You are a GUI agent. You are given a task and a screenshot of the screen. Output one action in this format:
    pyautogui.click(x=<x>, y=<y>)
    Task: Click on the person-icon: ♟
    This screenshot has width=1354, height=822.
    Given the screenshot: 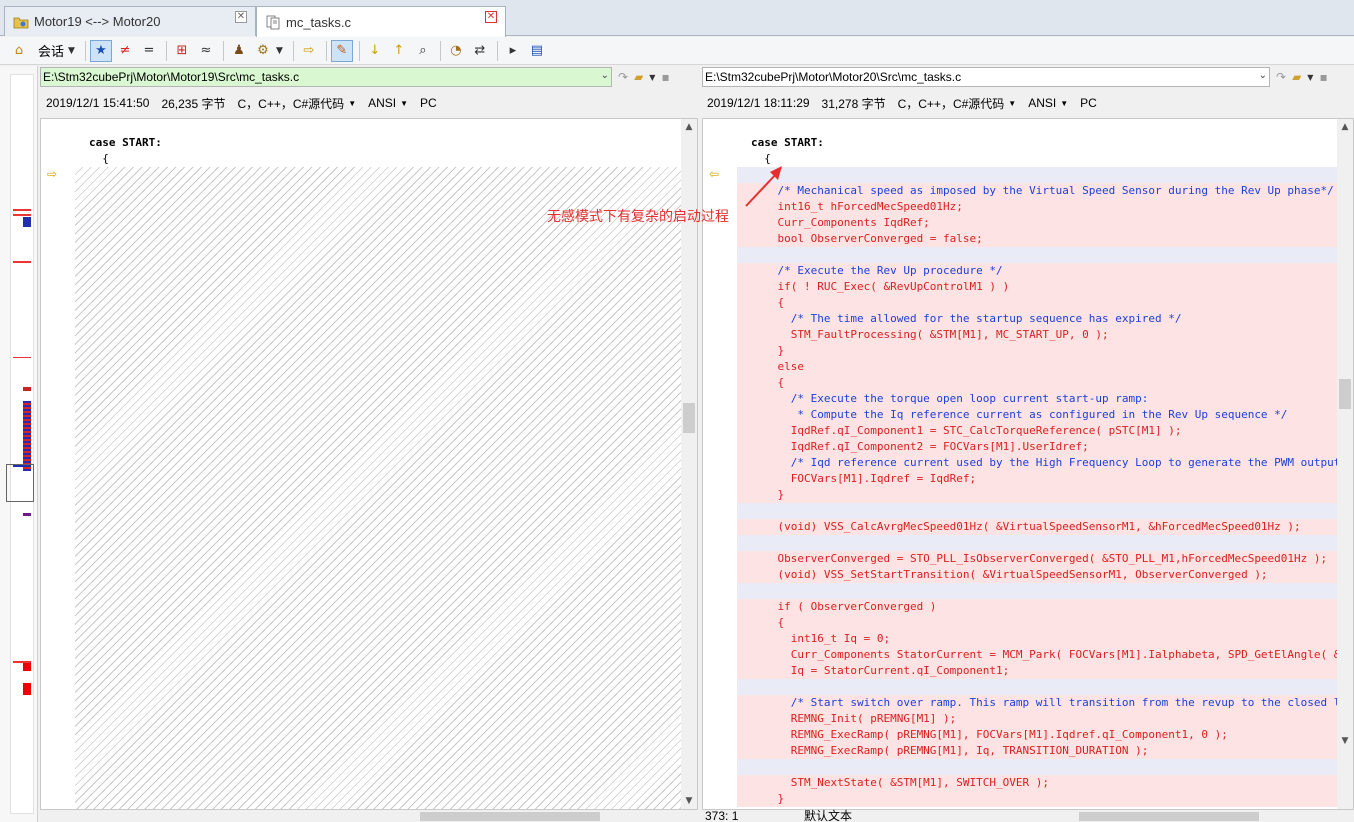 What is the action you would take?
    pyautogui.click(x=239, y=51)
    